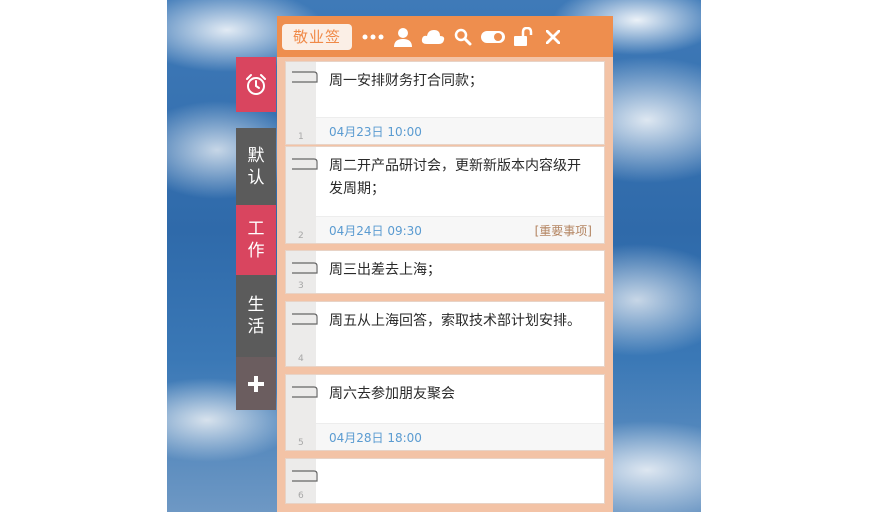  I want to click on note-number: 1, so click(301, 137).